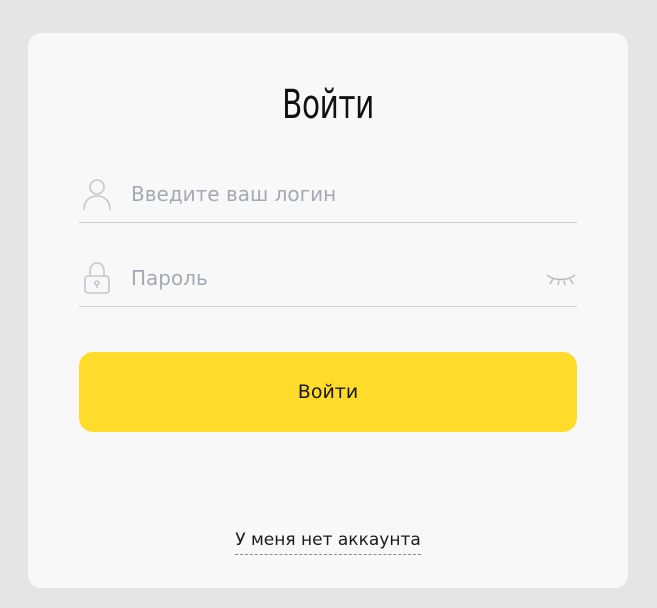  I want to click on login-input, so click(331, 194).